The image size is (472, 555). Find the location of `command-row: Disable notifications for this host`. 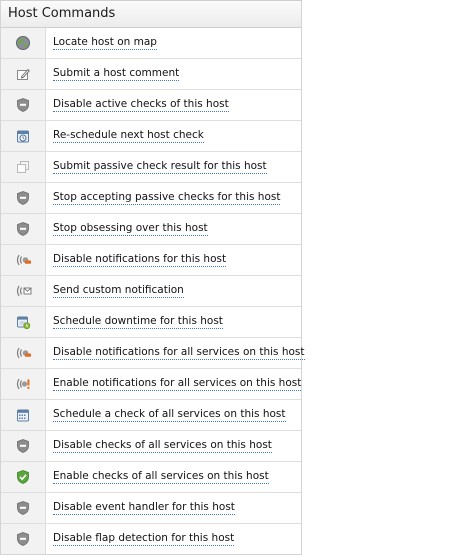

command-row: Disable notifications for this host is located at coordinates (151, 260).